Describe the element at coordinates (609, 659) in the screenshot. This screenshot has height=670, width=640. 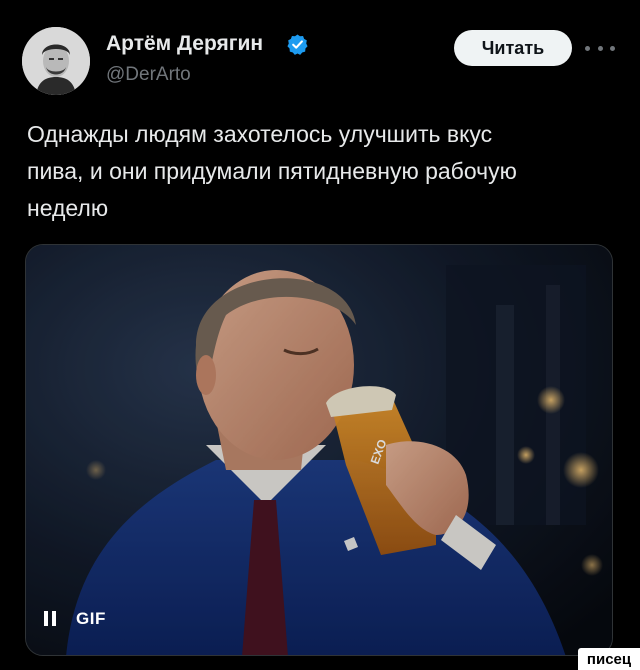
I see `watermark: писец` at that location.